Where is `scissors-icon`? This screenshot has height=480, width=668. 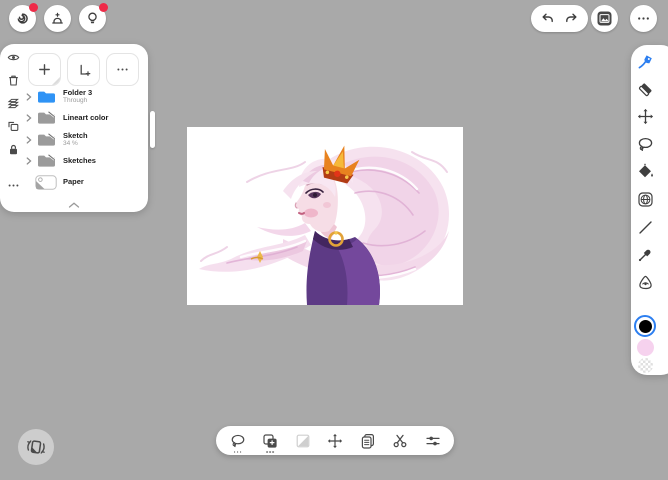
scissors-icon is located at coordinates (400, 440).